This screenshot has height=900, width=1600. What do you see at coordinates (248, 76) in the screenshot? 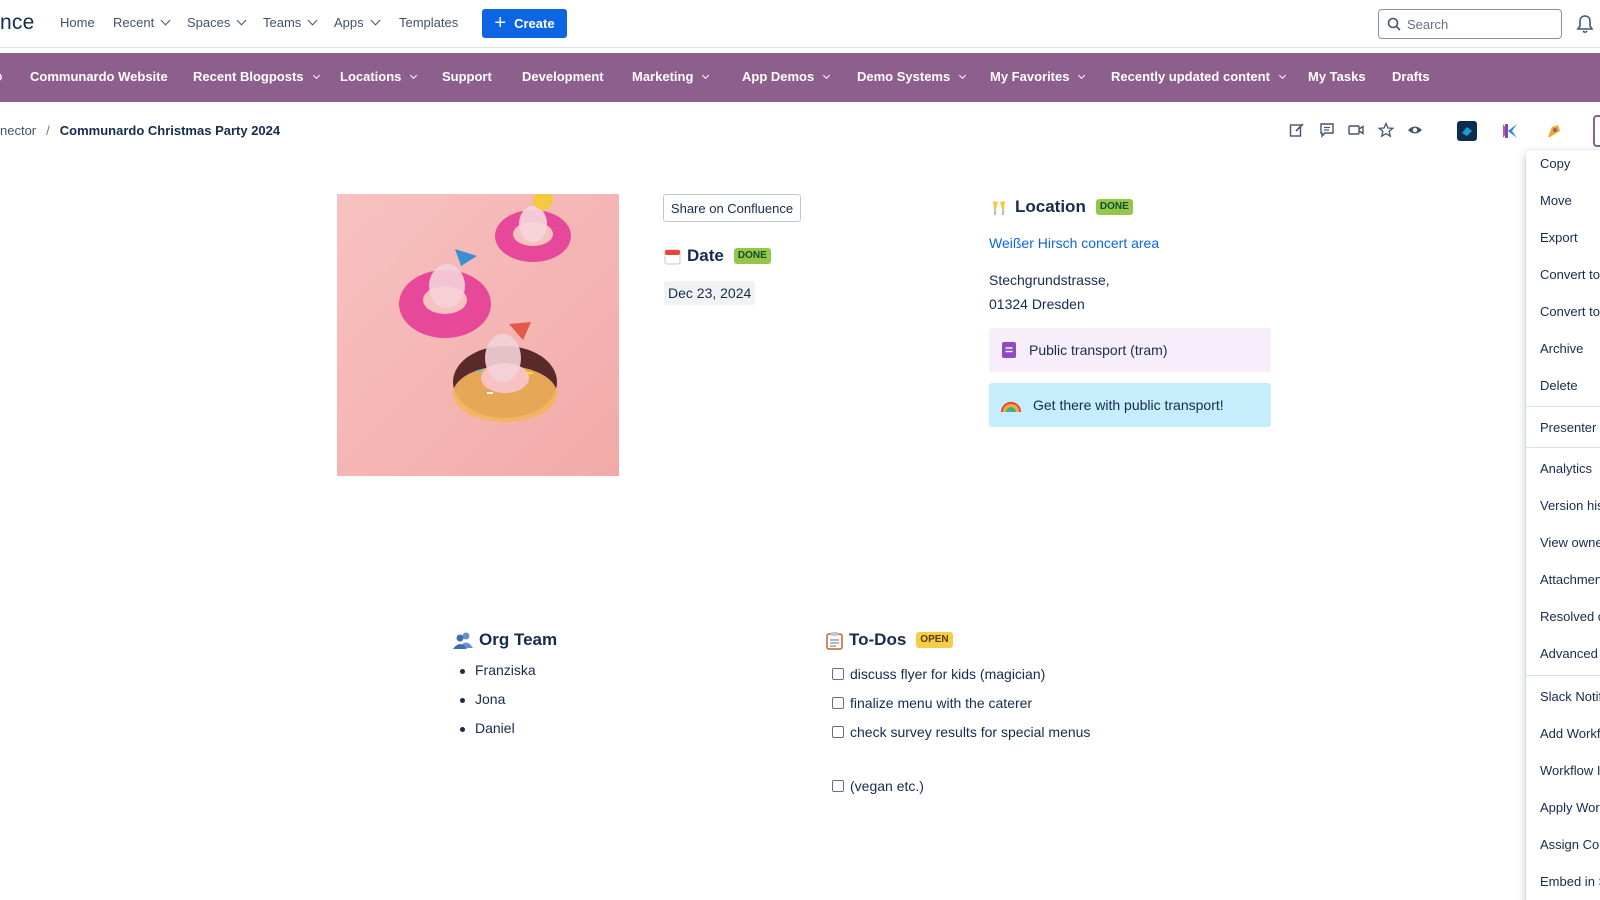
I see `menu-label: Recent Blogposts` at bounding box center [248, 76].